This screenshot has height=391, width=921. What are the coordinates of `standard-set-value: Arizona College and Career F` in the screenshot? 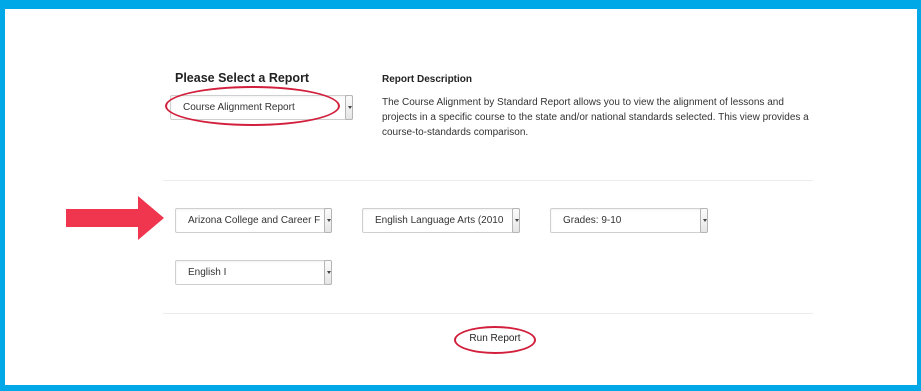 It's located at (254, 220).